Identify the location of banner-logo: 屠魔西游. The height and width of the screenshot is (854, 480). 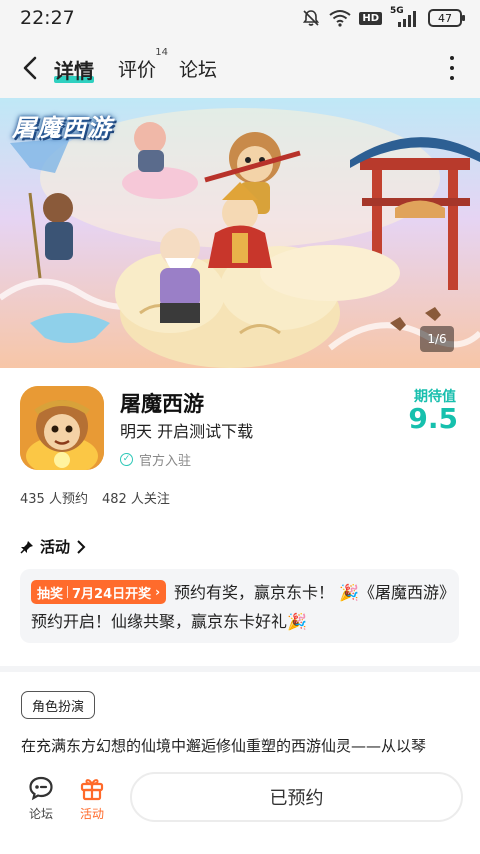
(62, 128).